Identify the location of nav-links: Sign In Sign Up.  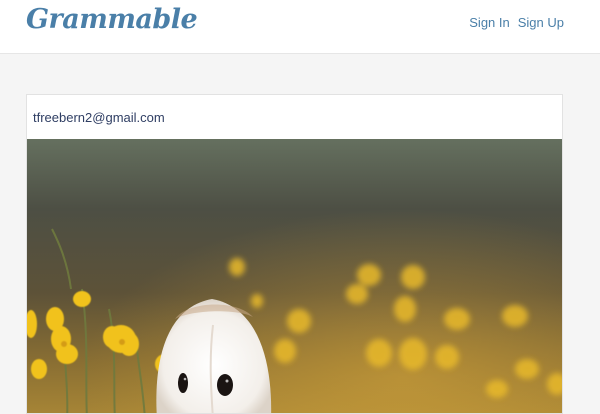
(516, 22).